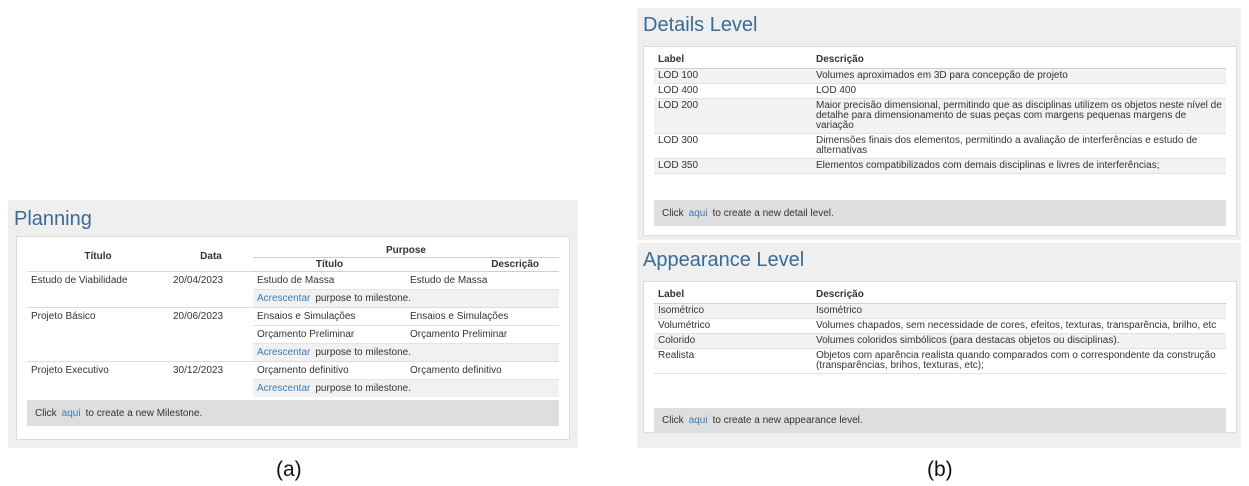 The width and height of the screenshot is (1249, 486). I want to click on appearance-footer-text: to create a new appearance level., so click(787, 420).